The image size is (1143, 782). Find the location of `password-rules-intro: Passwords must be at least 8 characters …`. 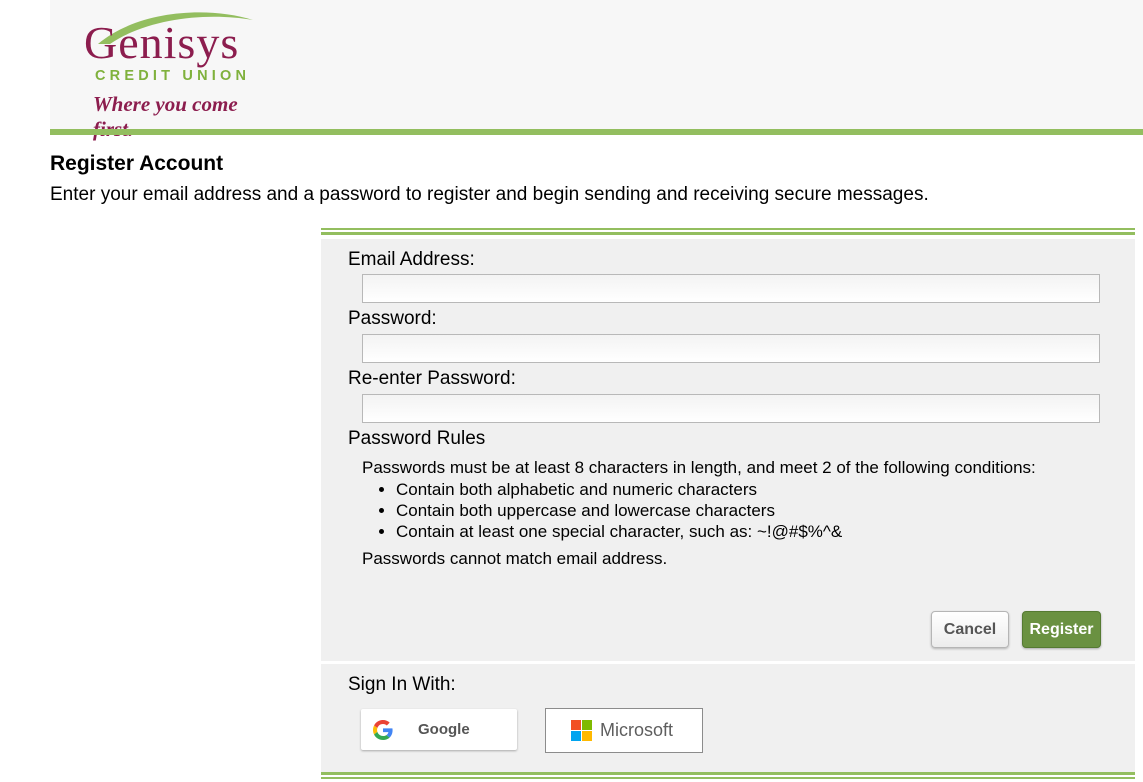

password-rules-intro: Passwords must be at least 8 characters … is located at coordinates (699, 467).